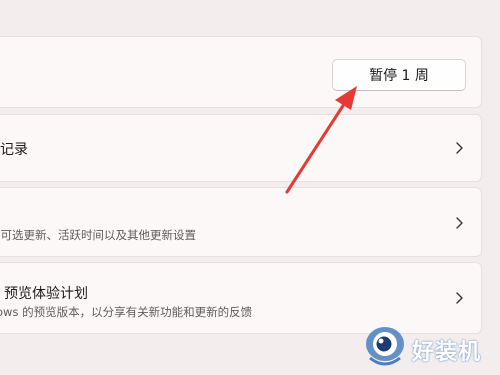 This screenshot has width=500, height=375. What do you see at coordinates (399, 75) in the screenshot?
I see `pause-1-week-button: 暂停 1 周` at bounding box center [399, 75].